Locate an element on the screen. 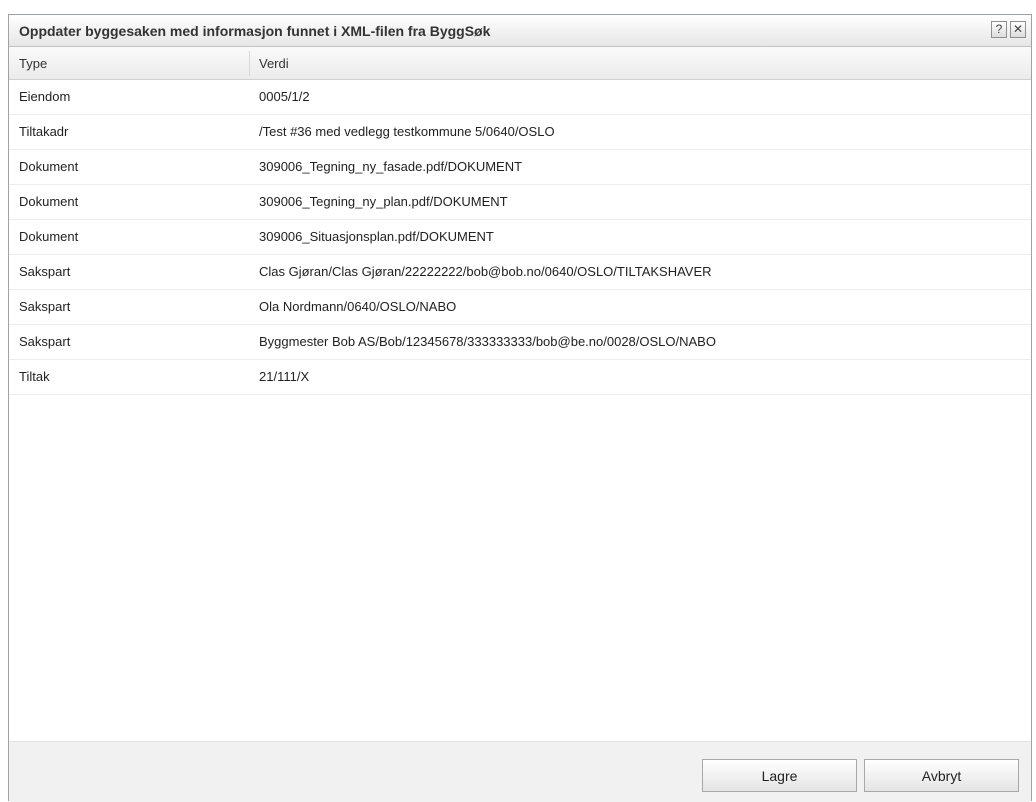 Image resolution: width=1036 pixels, height=802 pixels. cell-verdi: 309006_Tegning_ny_fasade.pdf/DOKUMENT is located at coordinates (391, 166).